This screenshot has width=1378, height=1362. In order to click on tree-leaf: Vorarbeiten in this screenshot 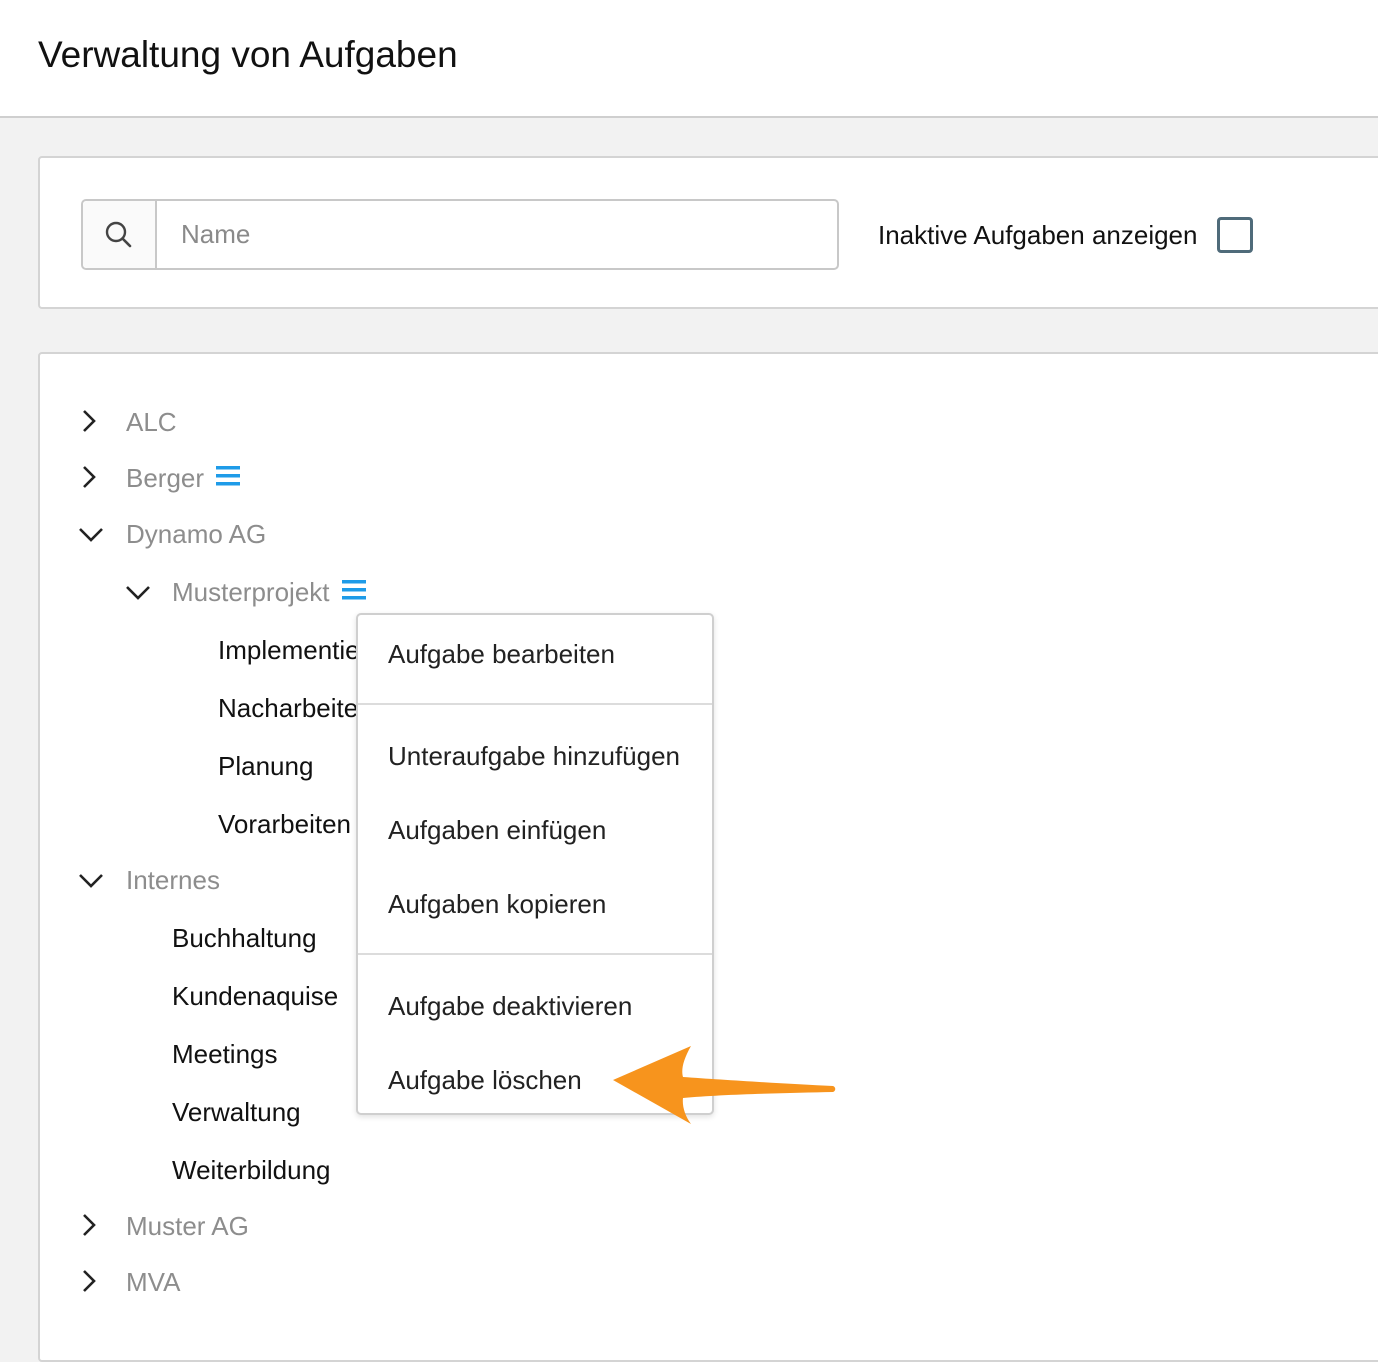, I will do `click(284, 824)`.